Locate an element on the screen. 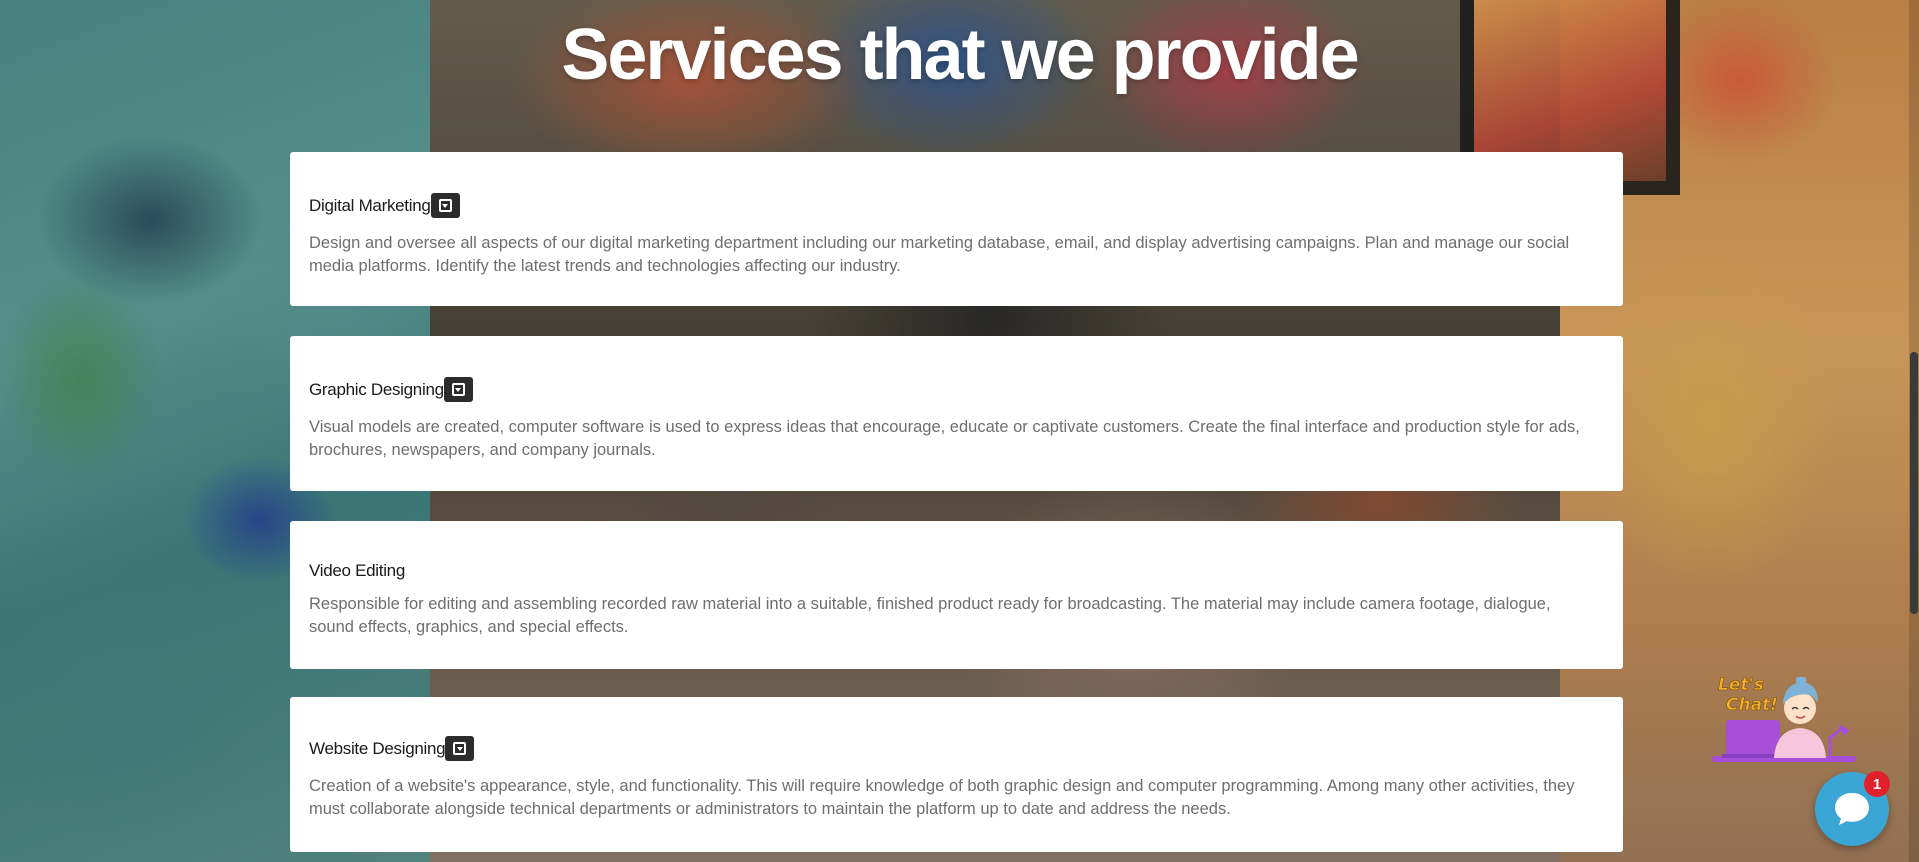 This screenshot has height=862, width=1919. service-title: Graphic Designing is located at coordinates (376, 389).